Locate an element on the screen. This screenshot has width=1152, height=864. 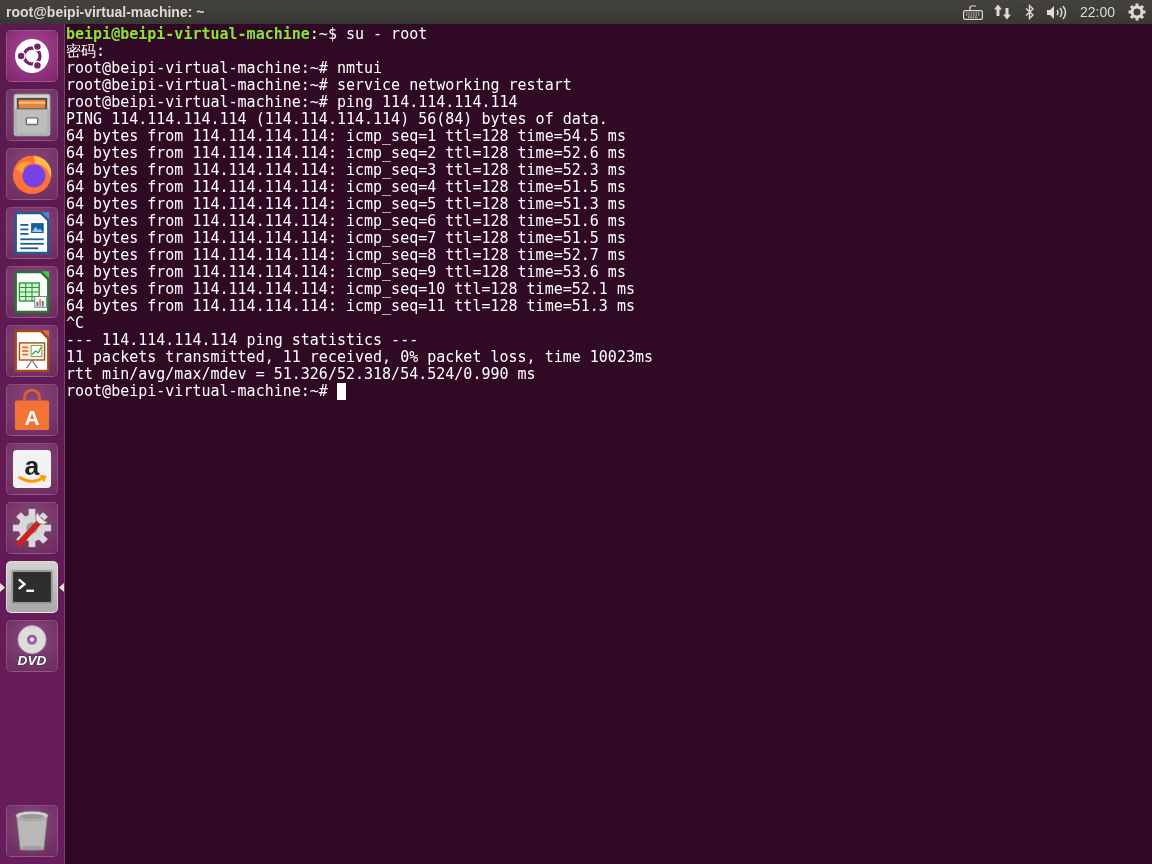
spreadsheet-icon is located at coordinates (32, 292).